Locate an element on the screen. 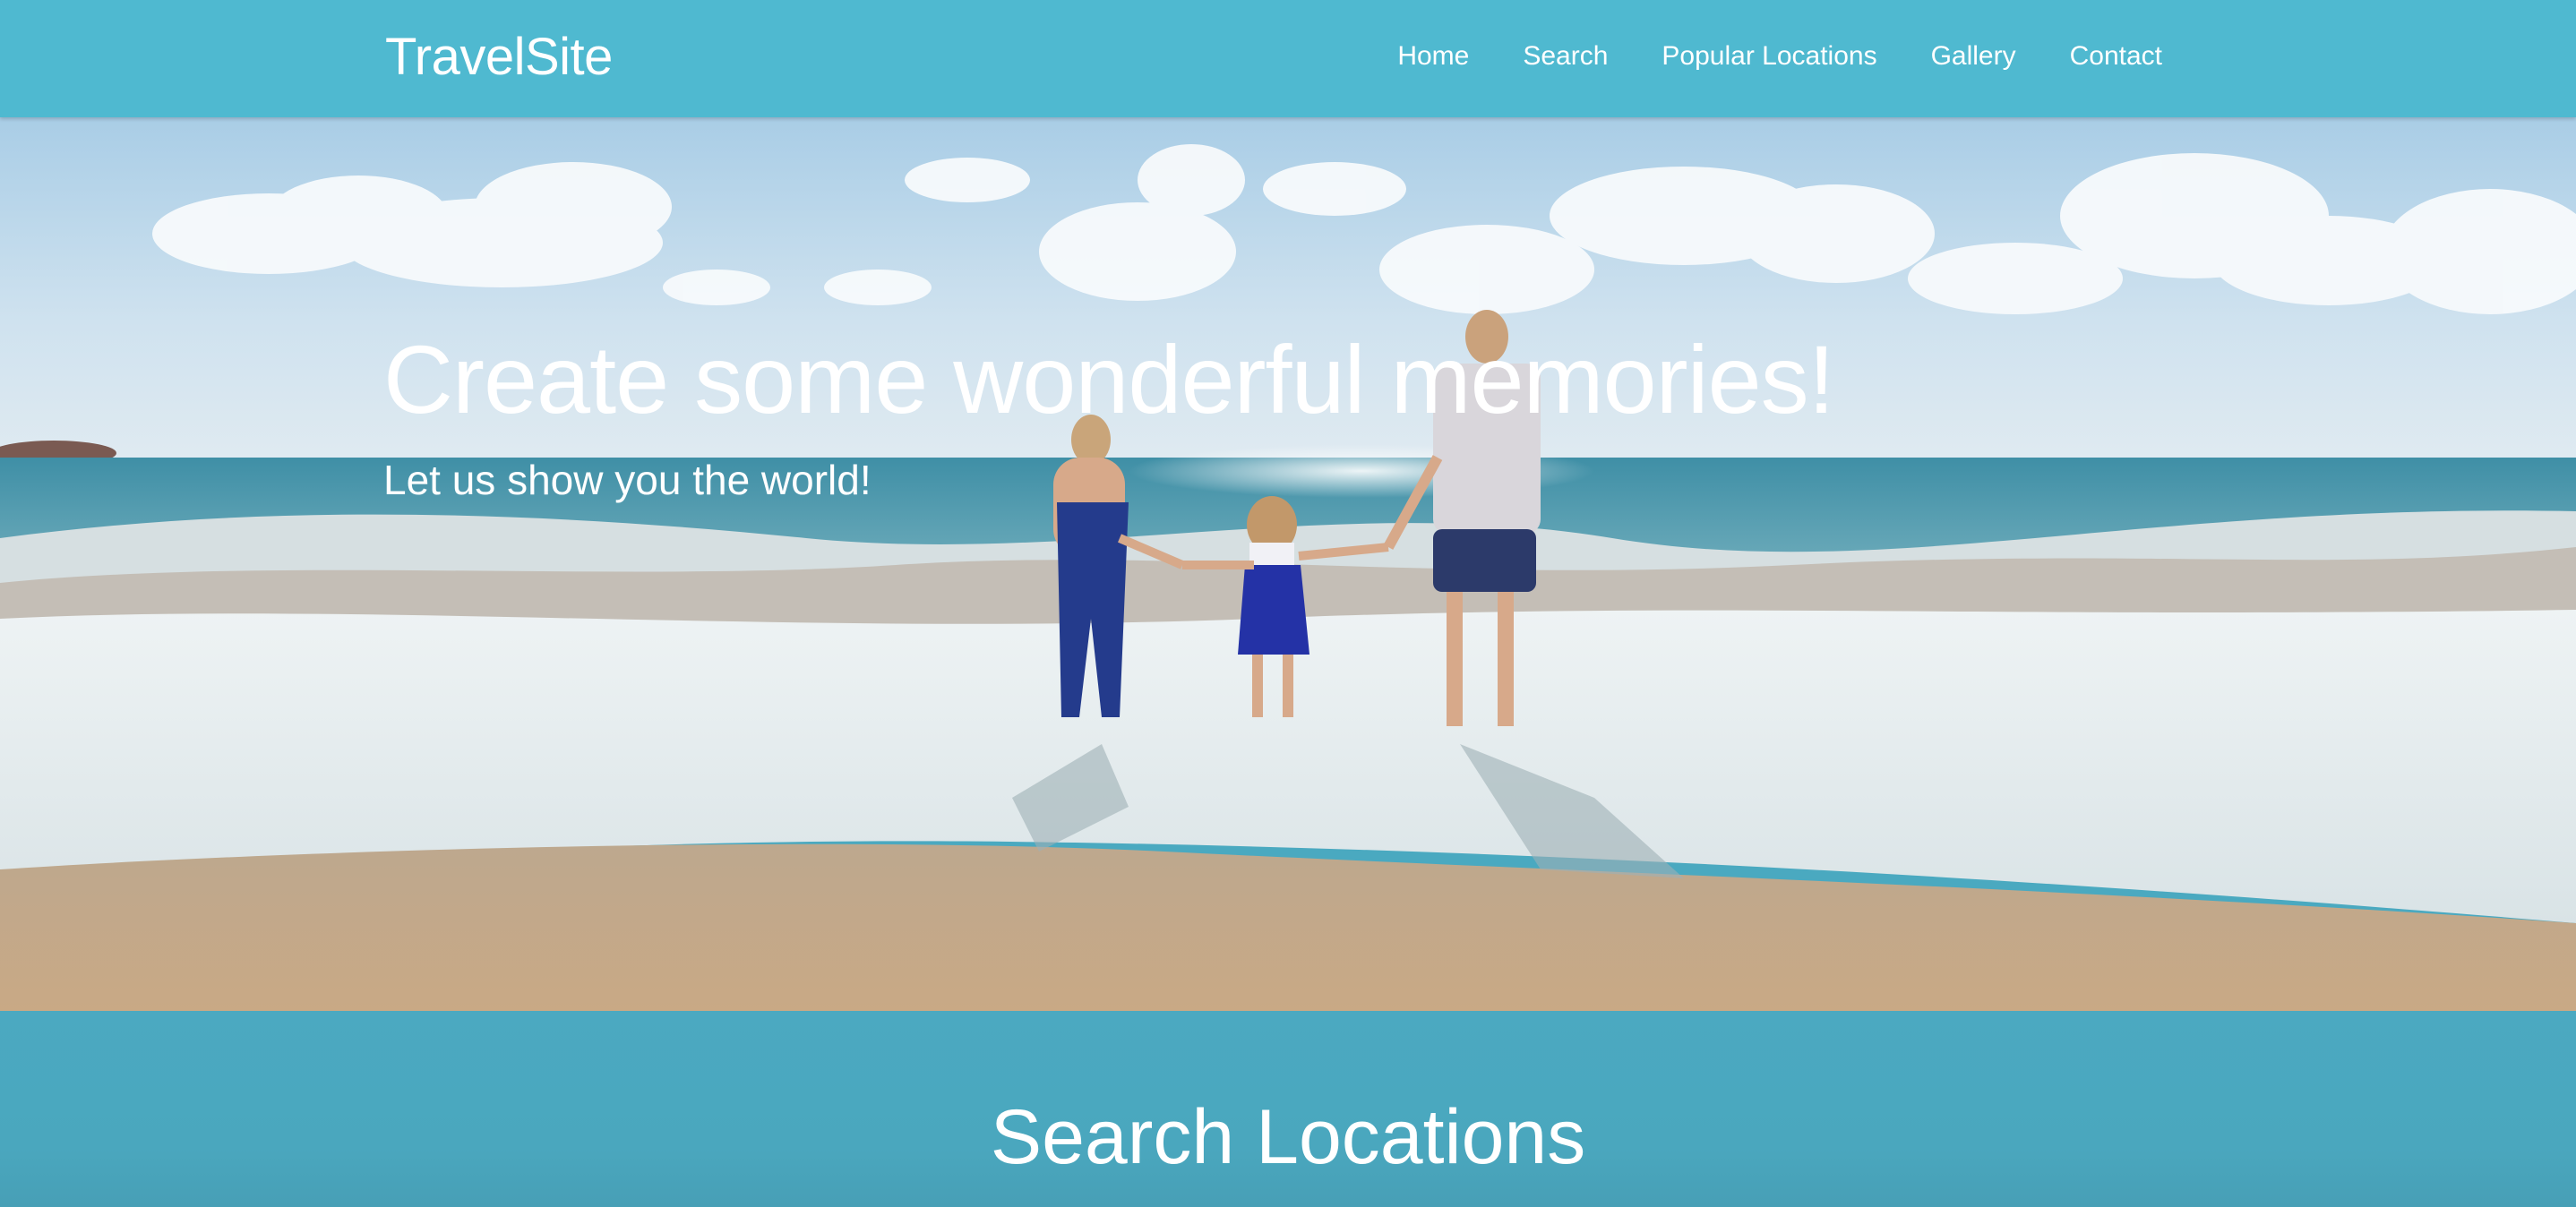 This screenshot has height=1207, width=2576. nav-link-gallery: Gallery is located at coordinates (1973, 56).